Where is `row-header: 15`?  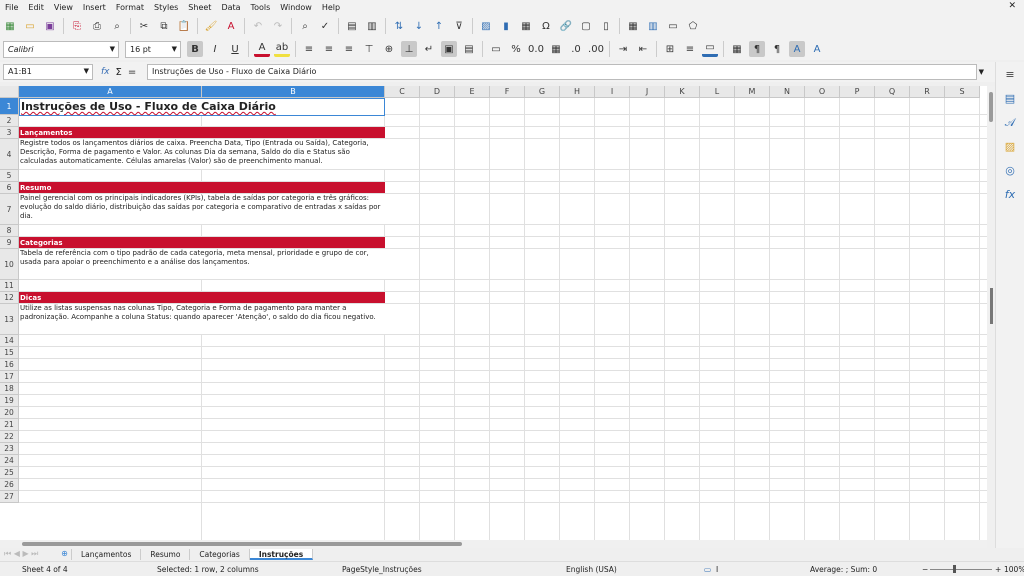
row-header: 15 is located at coordinates (9, 353).